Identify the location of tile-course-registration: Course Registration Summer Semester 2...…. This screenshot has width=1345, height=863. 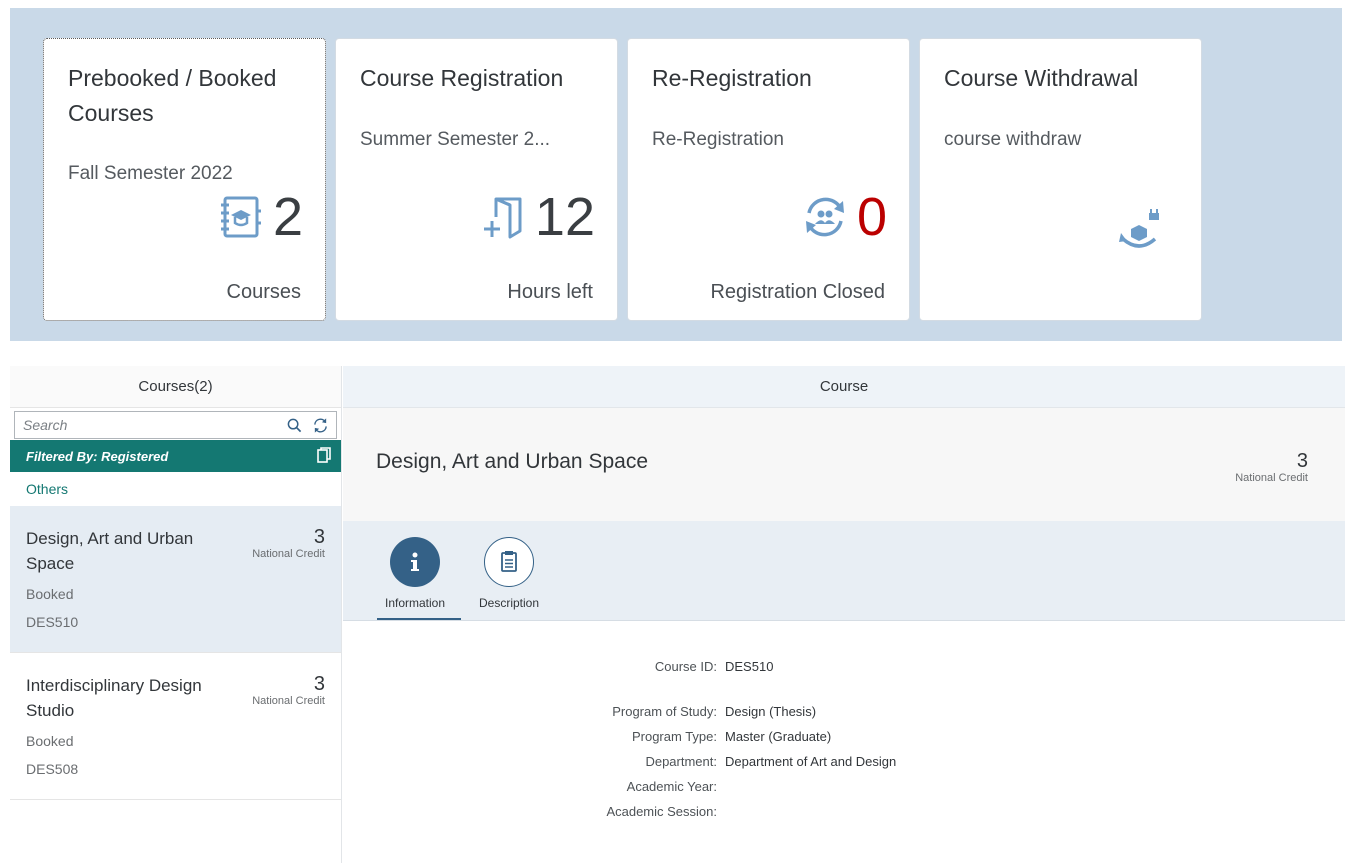
(476, 179).